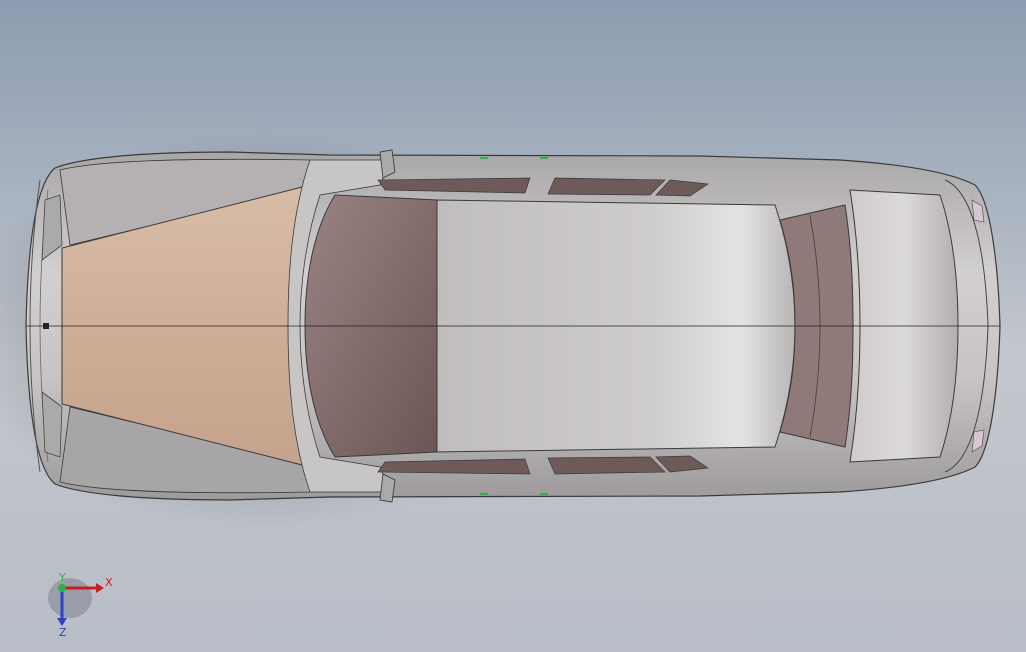  What do you see at coordinates (70, 598) in the screenshot?
I see `triad-shadow` at bounding box center [70, 598].